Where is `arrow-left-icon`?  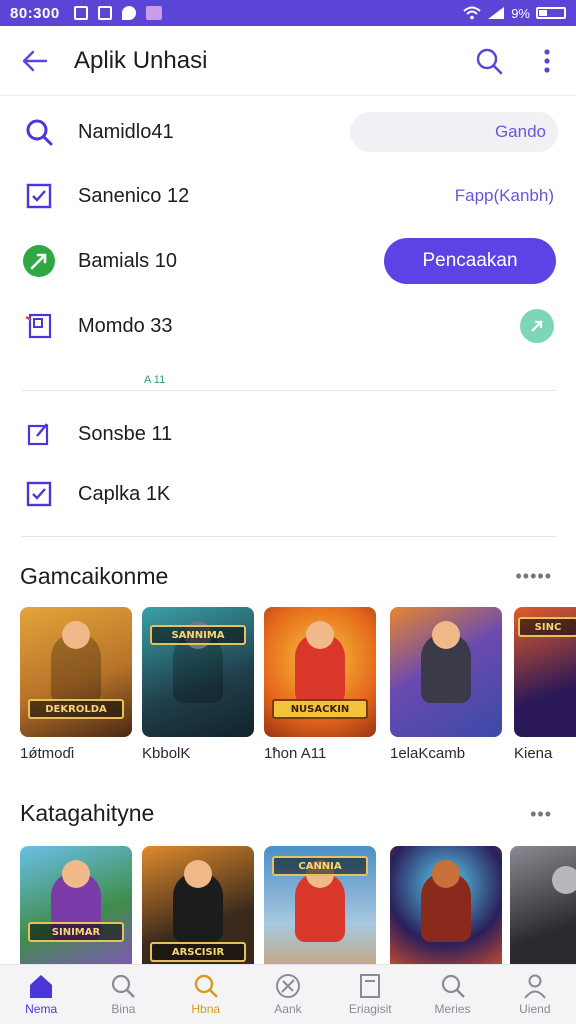 arrow-left-icon is located at coordinates (35, 60).